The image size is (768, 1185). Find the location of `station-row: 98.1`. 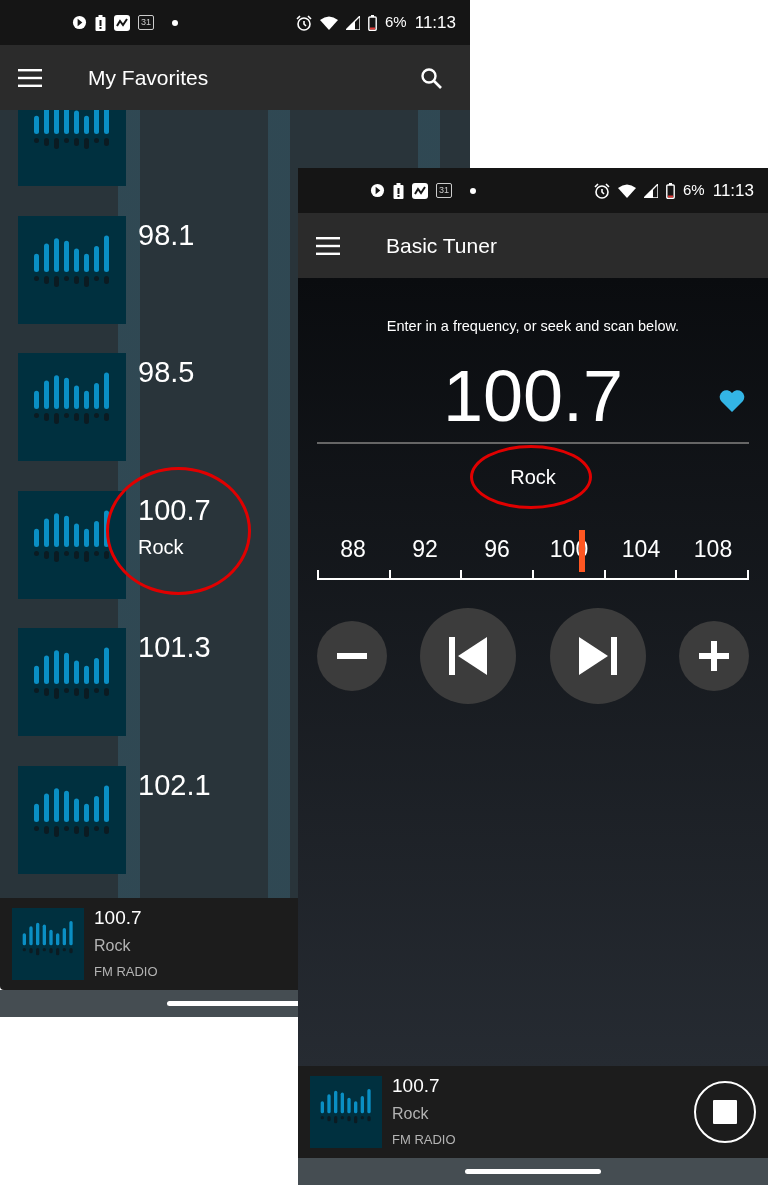

station-row: 98.1 is located at coordinates (149, 284).